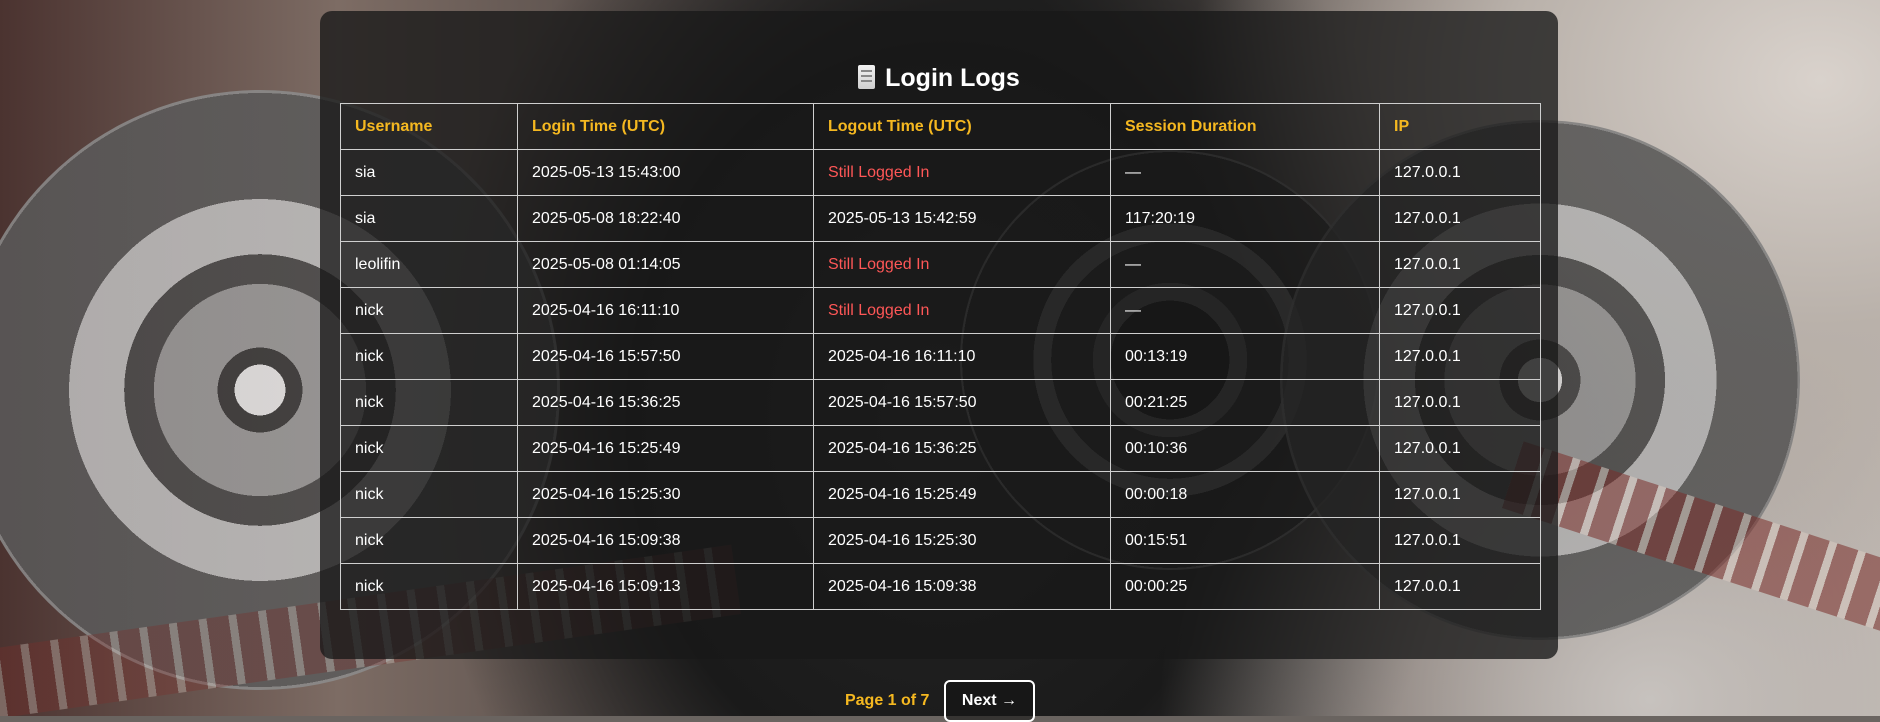  What do you see at coordinates (962, 402) in the screenshot?
I see `cell-logout-time: 2025-04-16 15:57:50` at bounding box center [962, 402].